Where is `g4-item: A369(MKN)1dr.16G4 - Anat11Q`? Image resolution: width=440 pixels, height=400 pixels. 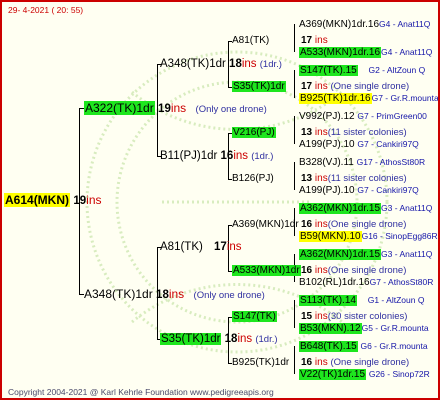
g4-item: A369(MKN)1dr.16G4 - Anat11Q is located at coordinates (364, 24).